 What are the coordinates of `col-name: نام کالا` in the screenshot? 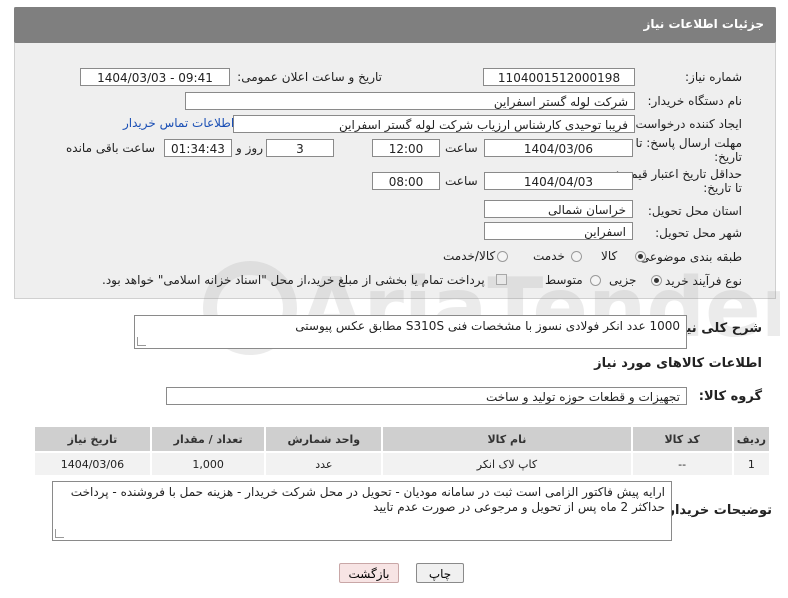 It's located at (507, 439).